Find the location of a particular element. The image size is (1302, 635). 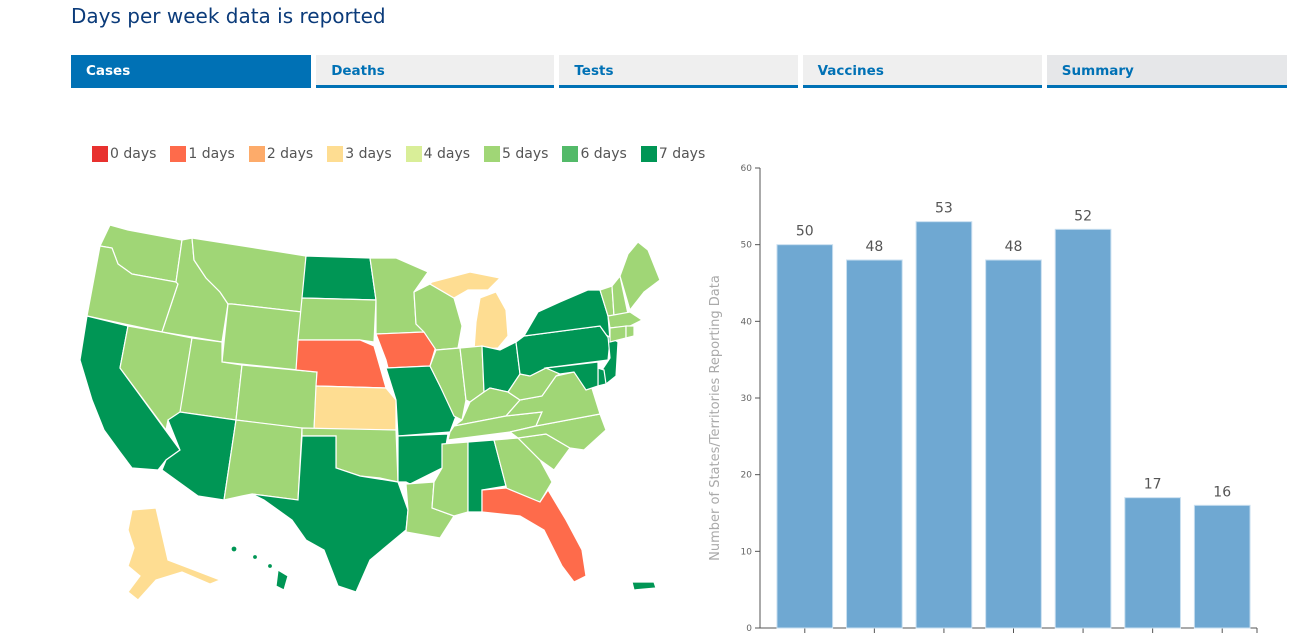

page-title: Days per week data is reported is located at coordinates (228, 16).